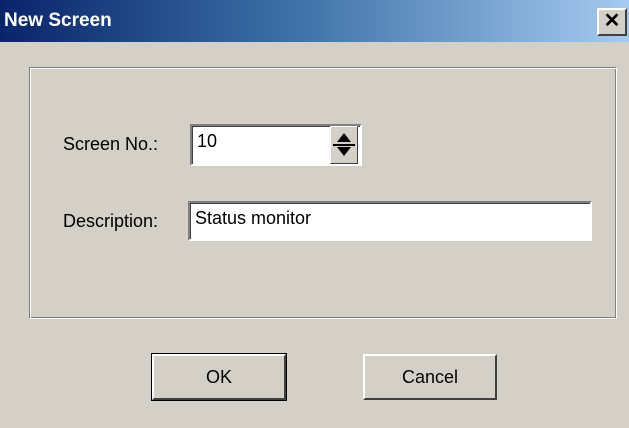 This screenshot has height=428, width=629. Describe the element at coordinates (58, 20) in the screenshot. I see `window-title: New Screen` at that location.